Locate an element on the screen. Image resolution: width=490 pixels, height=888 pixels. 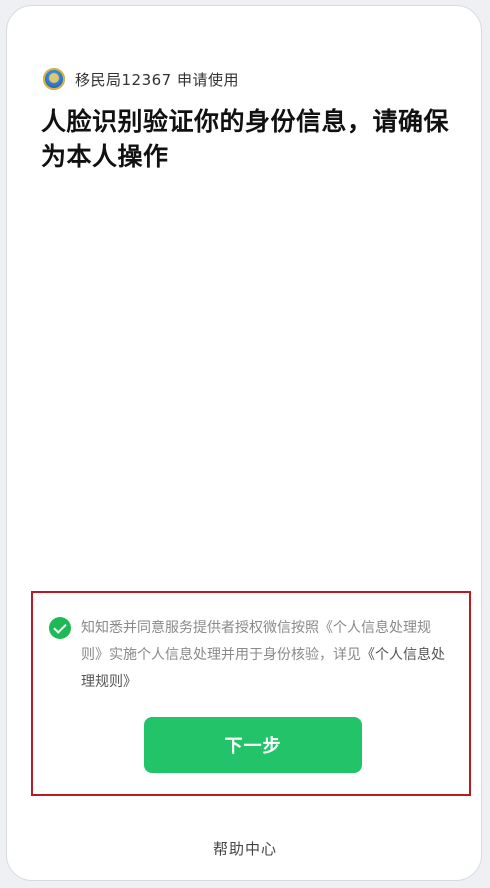
check-icon is located at coordinates (60, 626).